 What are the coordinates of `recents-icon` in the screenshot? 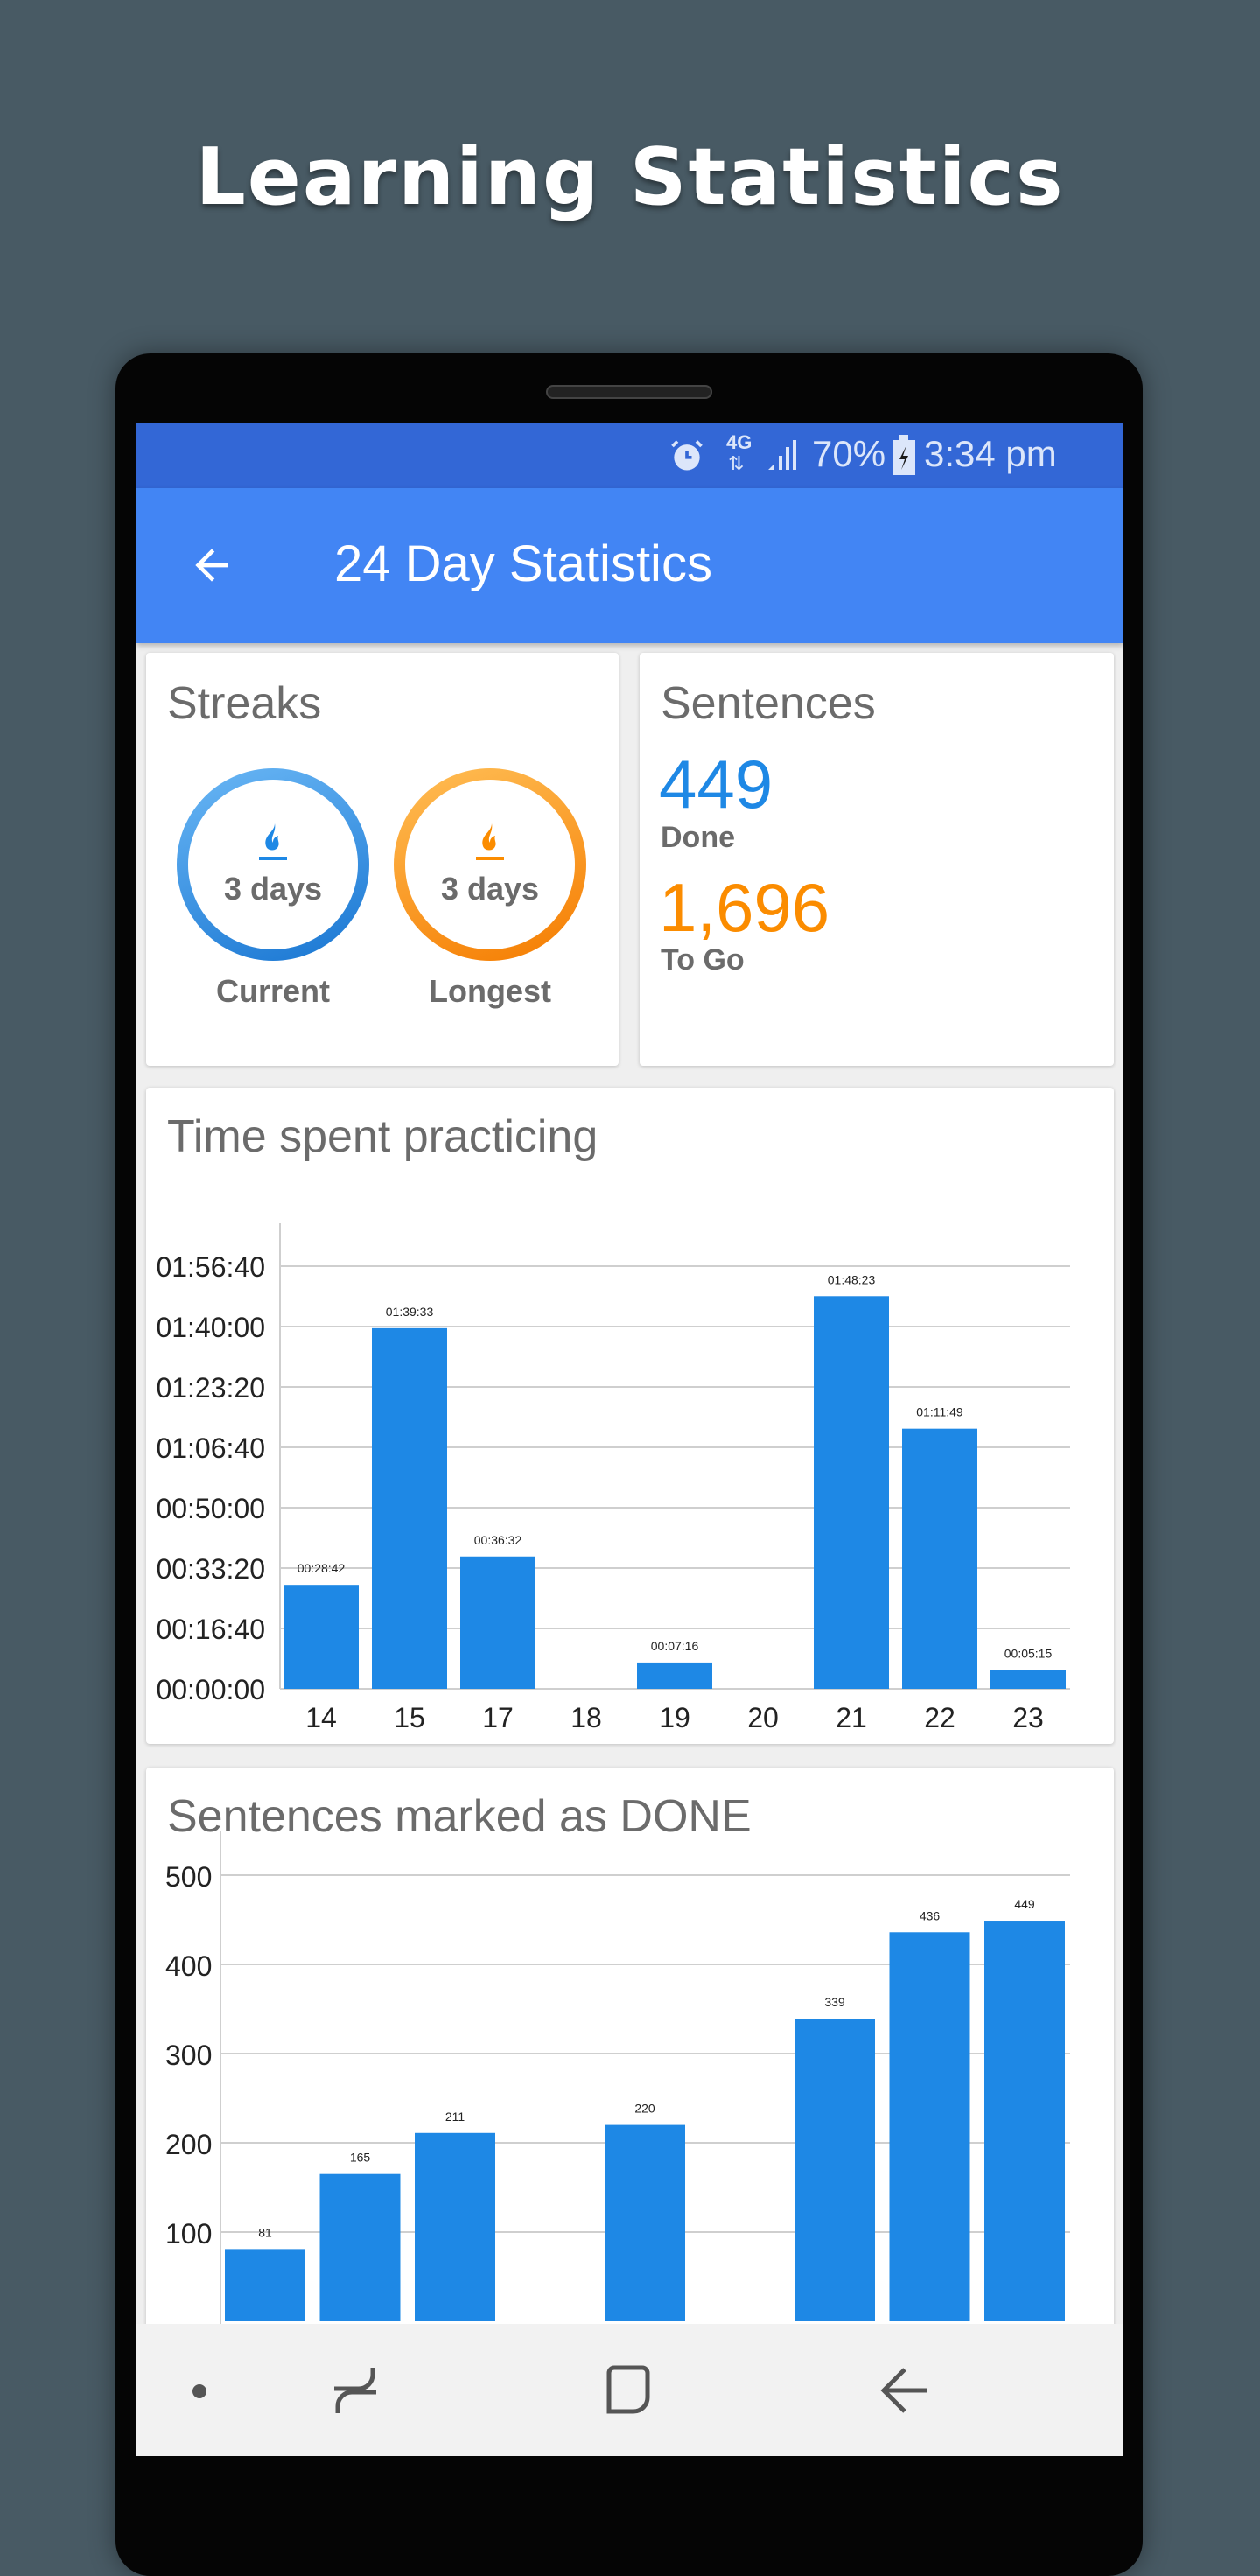 It's located at (355, 2390).